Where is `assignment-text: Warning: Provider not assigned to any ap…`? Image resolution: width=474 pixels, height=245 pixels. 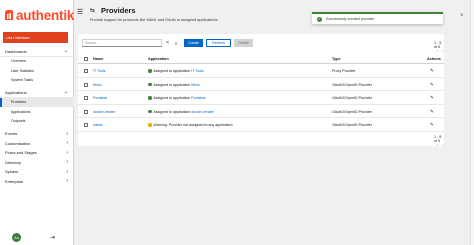
assignment-text: Warning: Provider not assigned to any ap… is located at coordinates (193, 125).